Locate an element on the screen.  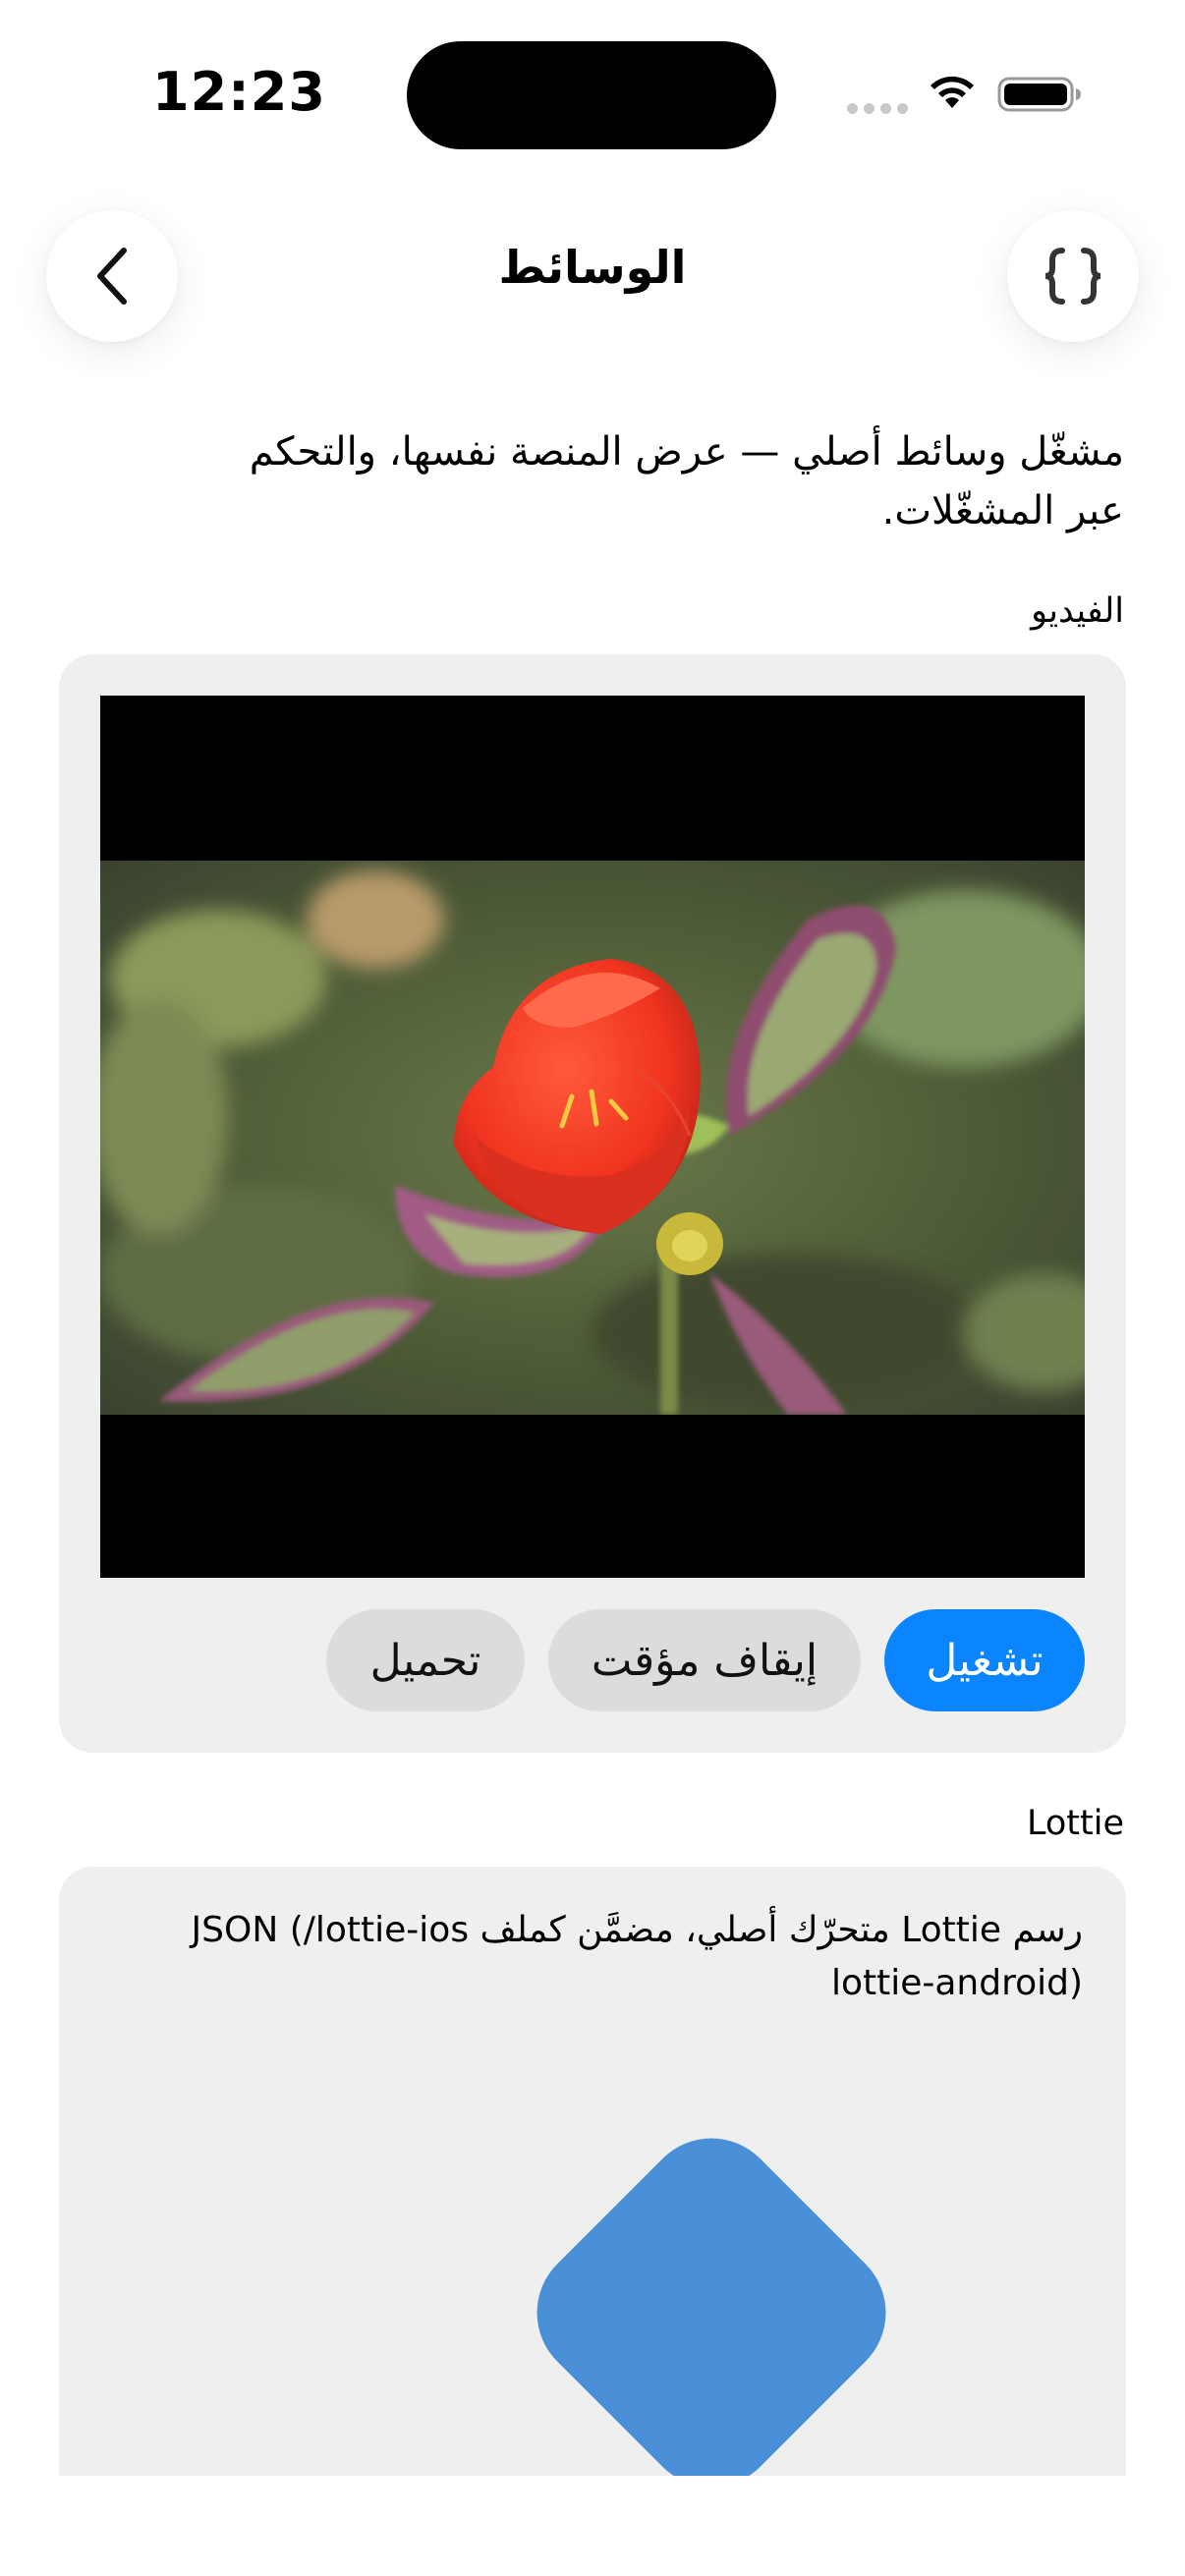
video-controls: تشغيل إيقاف مؤقت تحميل is located at coordinates (706, 1660).